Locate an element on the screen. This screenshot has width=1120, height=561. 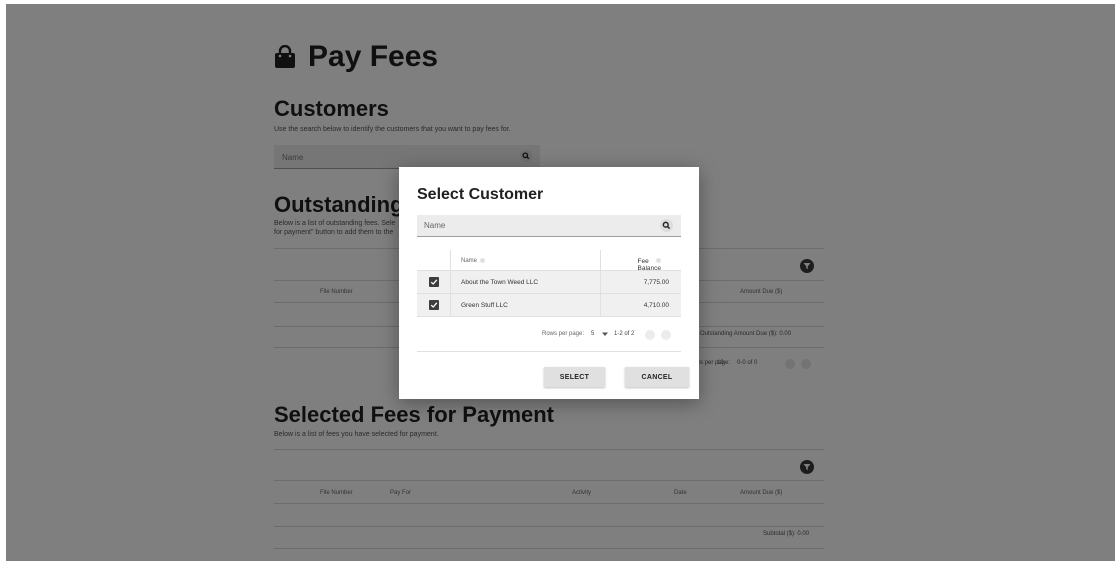
checkbox-column-header is located at coordinates (434, 260).